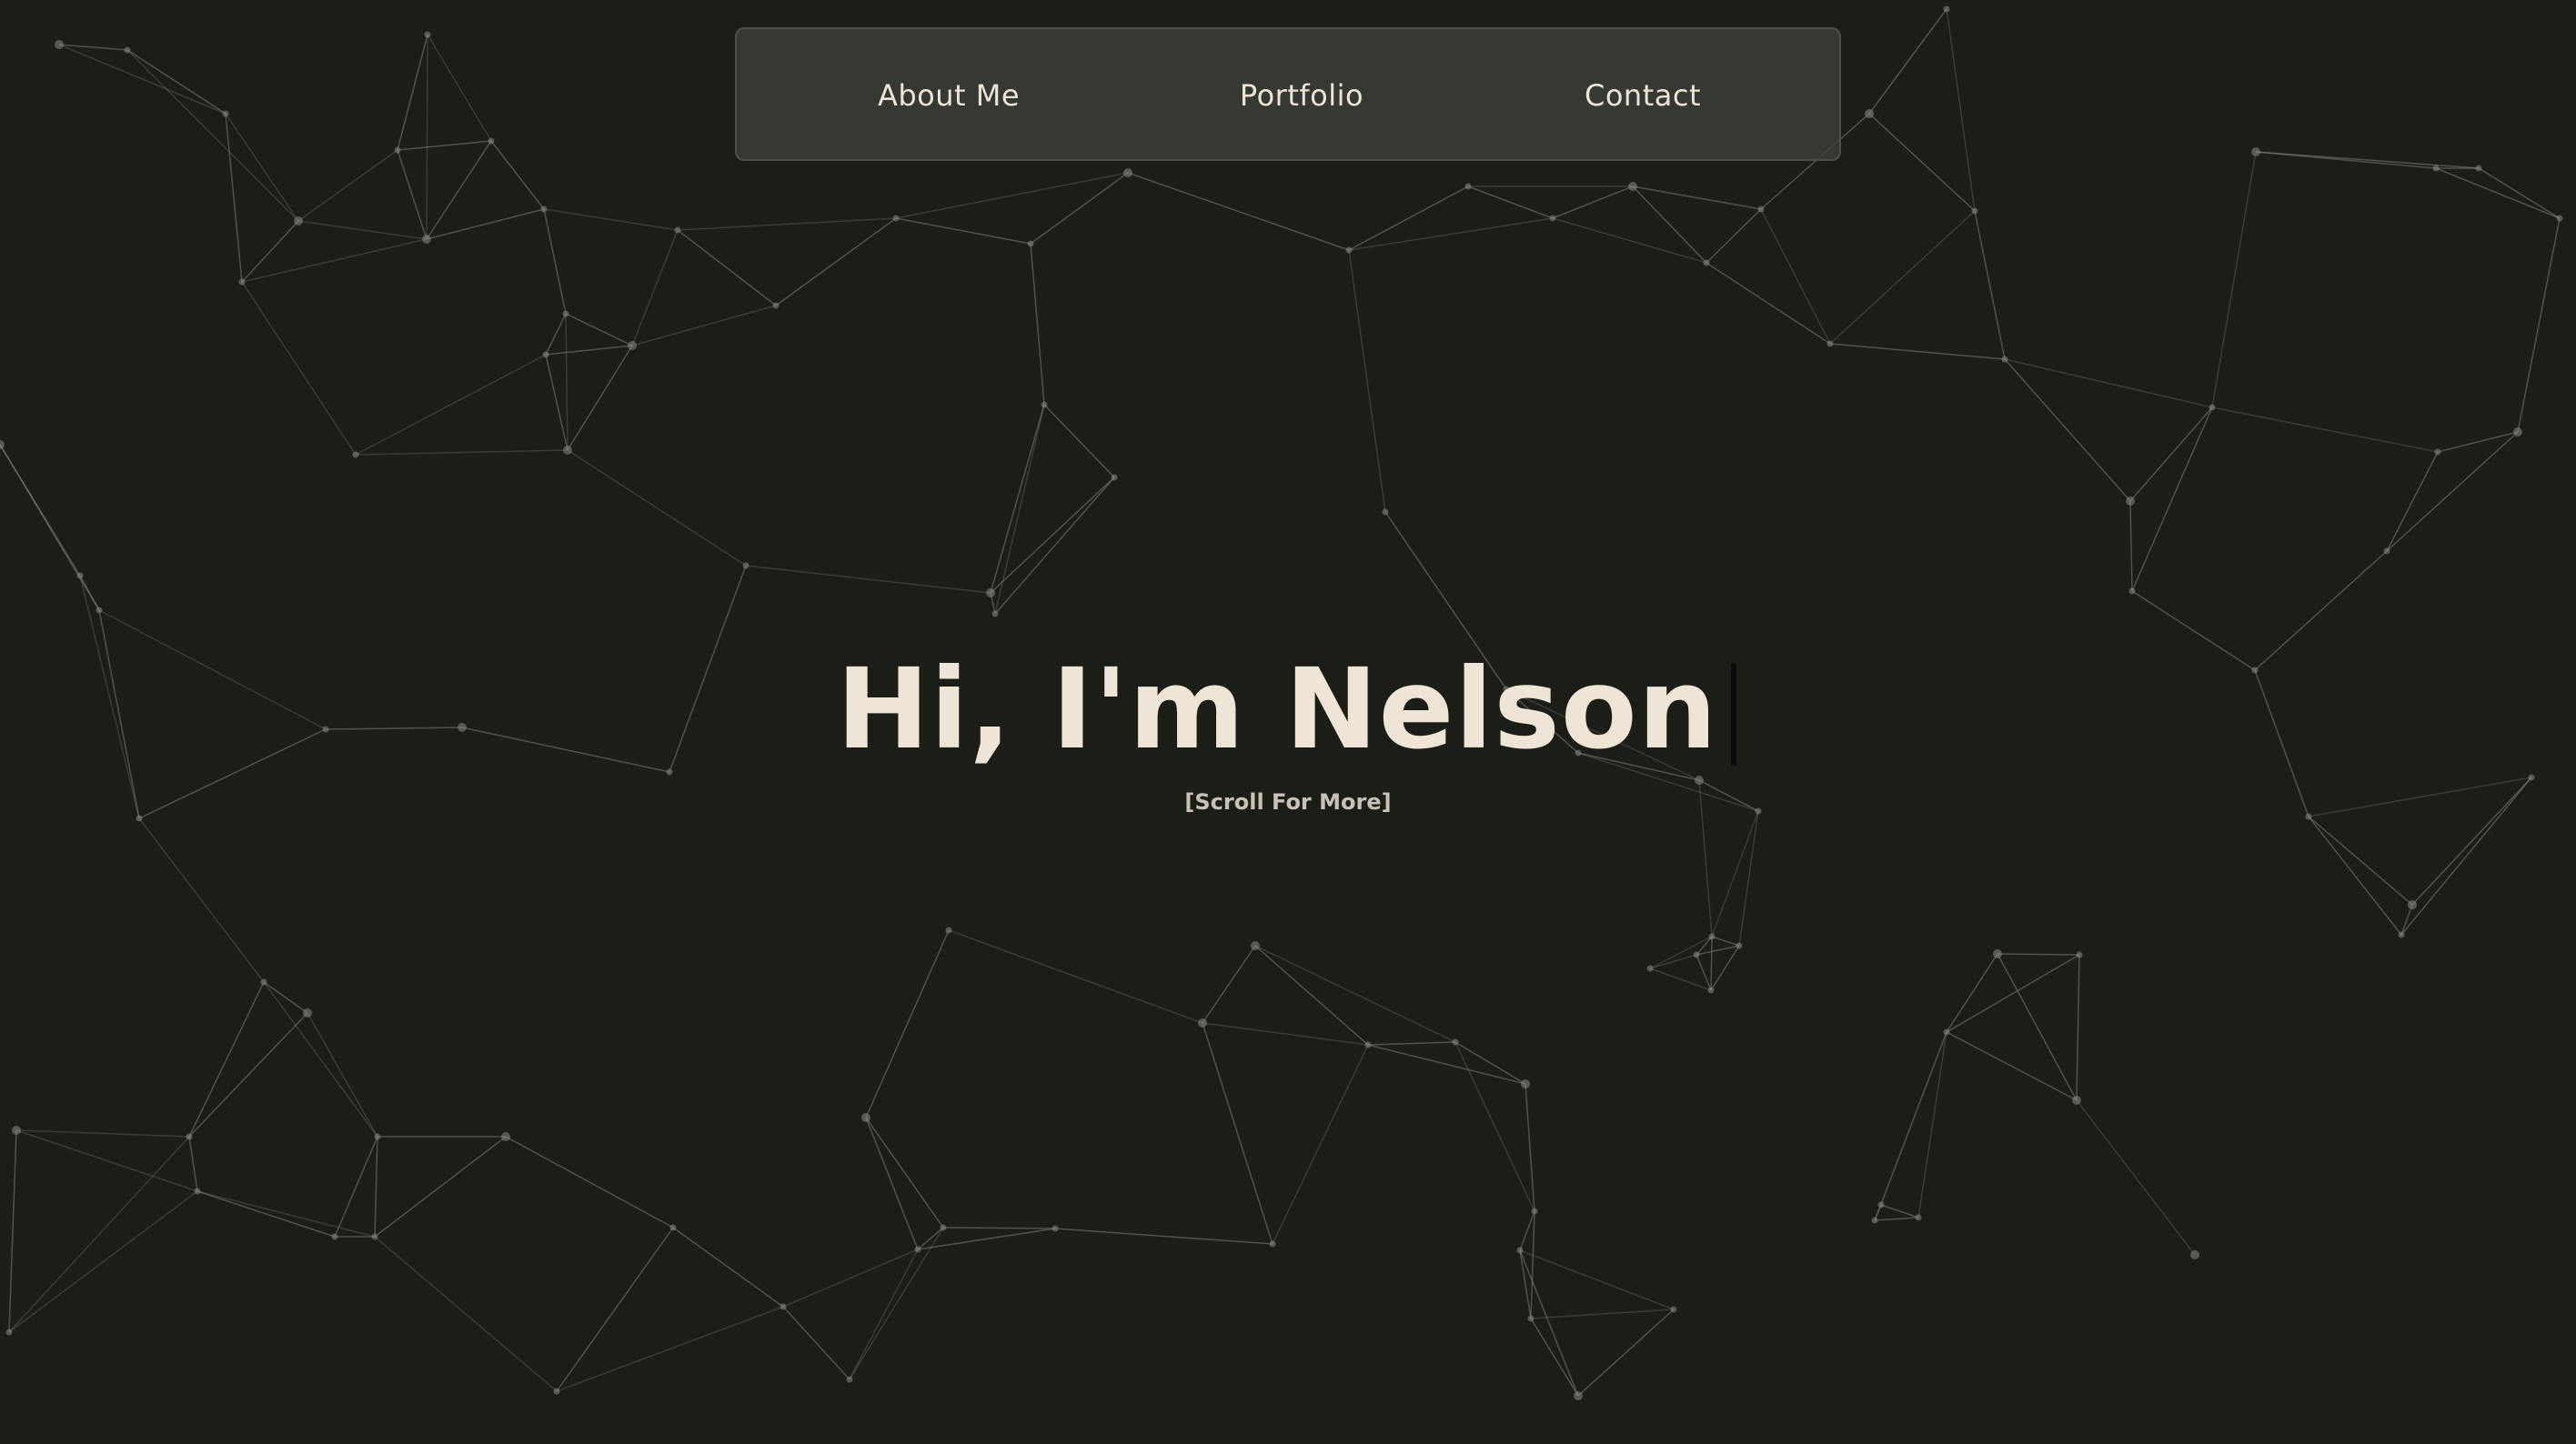  What do you see at coordinates (1288, 709) in the screenshot?
I see `hero-section: Hi, I'm Nelson` at bounding box center [1288, 709].